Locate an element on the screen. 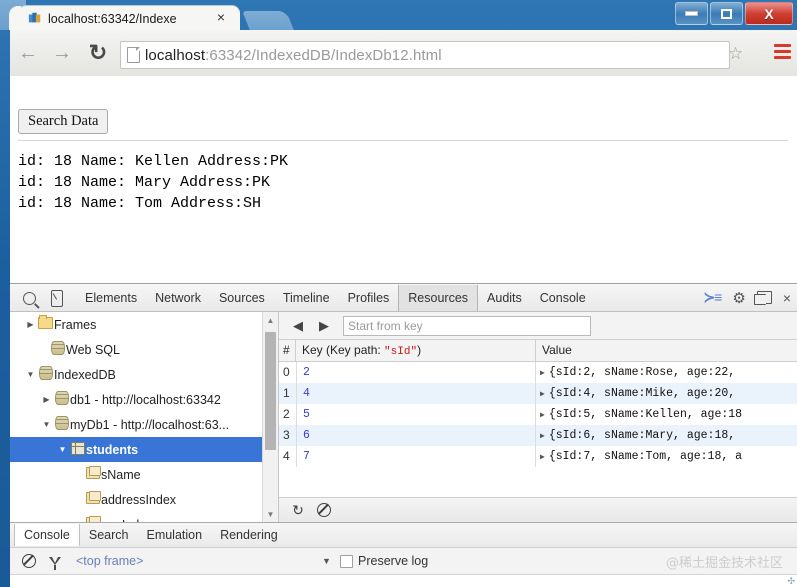 Image resolution: width=797 pixels, height=587 pixels. key-header-suffix: ) is located at coordinates (419, 350).